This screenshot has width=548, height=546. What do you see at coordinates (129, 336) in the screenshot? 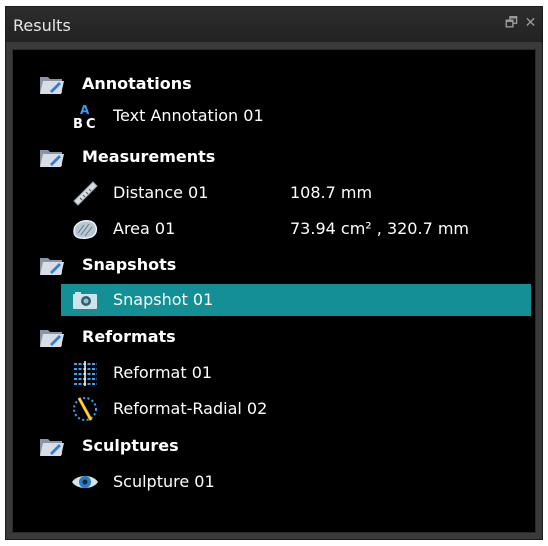
I see `group-label: Reformats` at bounding box center [129, 336].